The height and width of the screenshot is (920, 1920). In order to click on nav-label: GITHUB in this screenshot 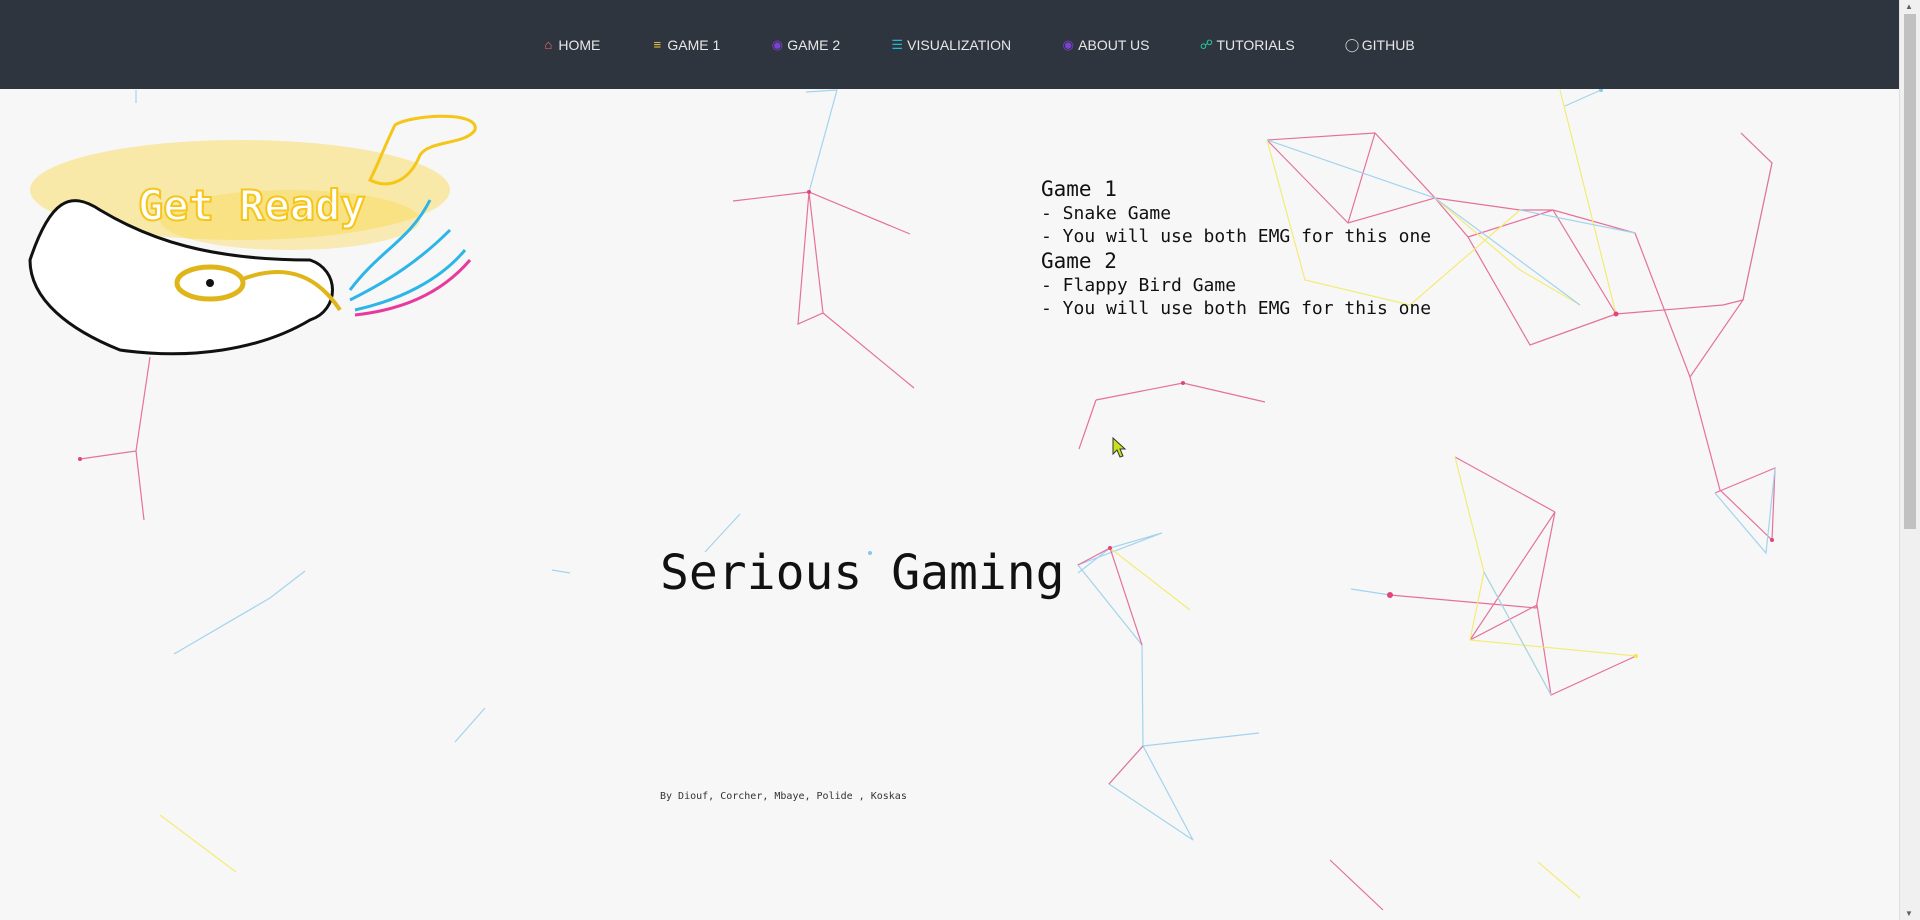, I will do `click(1388, 44)`.